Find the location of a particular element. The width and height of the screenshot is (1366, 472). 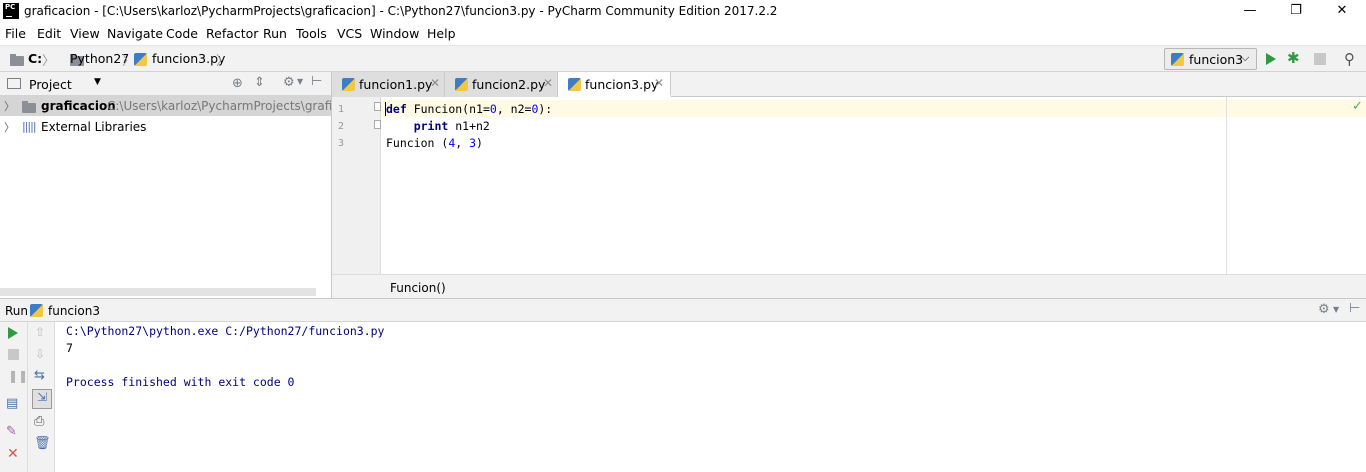

check-icon: ✓ is located at coordinates (1357, 106).